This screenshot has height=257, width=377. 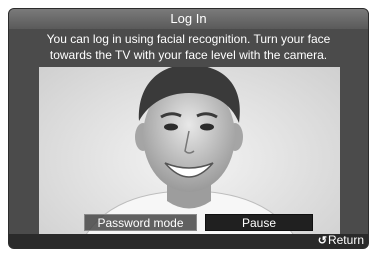 What do you see at coordinates (322, 241) in the screenshot?
I see `return-icon: ↺` at bounding box center [322, 241].